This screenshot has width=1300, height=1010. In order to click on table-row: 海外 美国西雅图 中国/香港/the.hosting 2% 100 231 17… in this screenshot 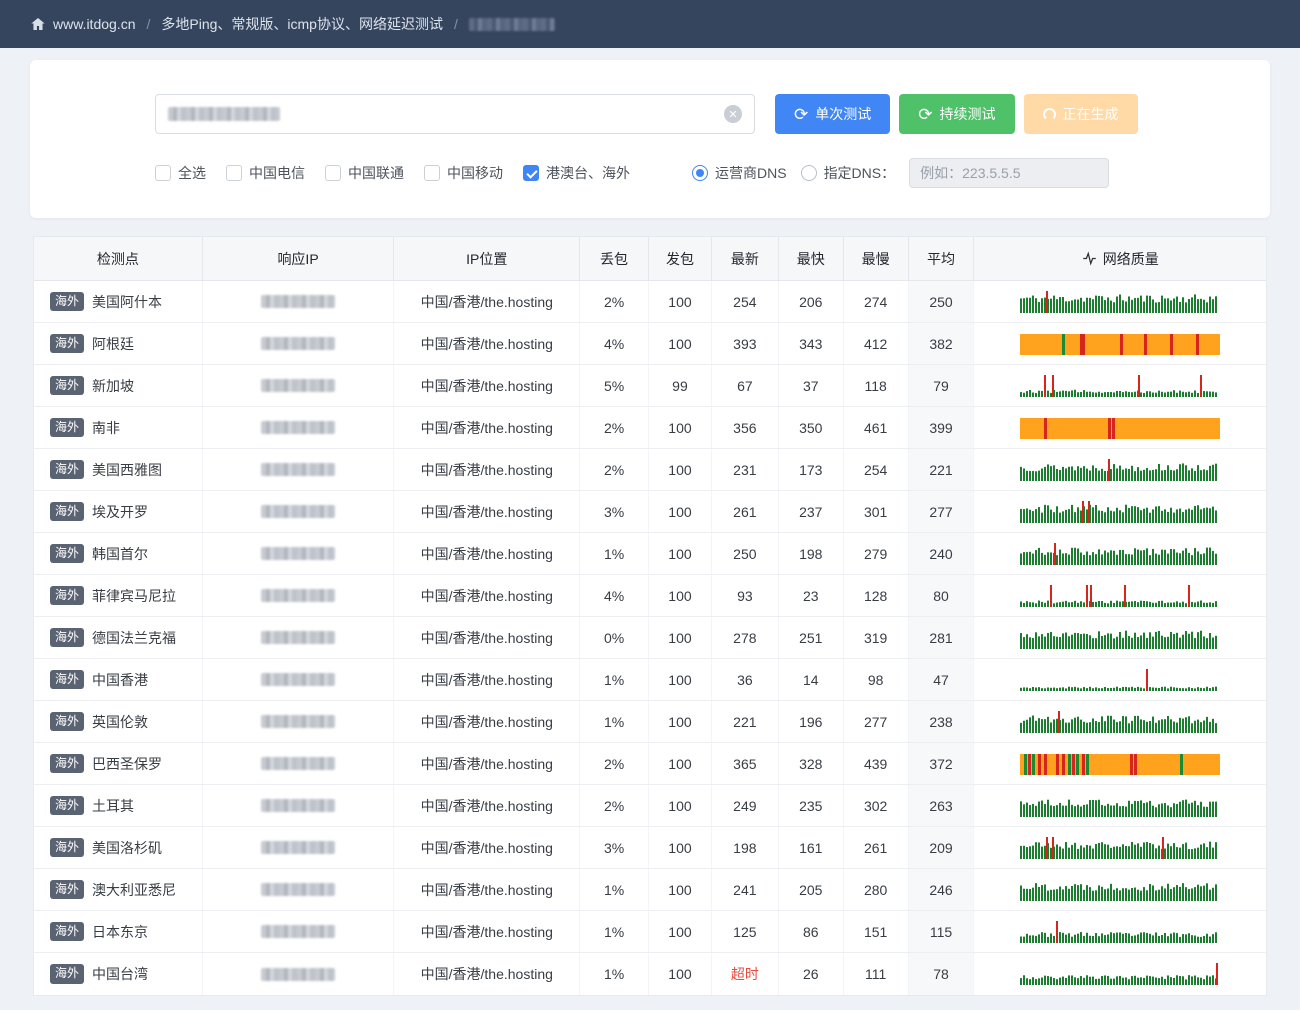, I will do `click(650, 470)`.